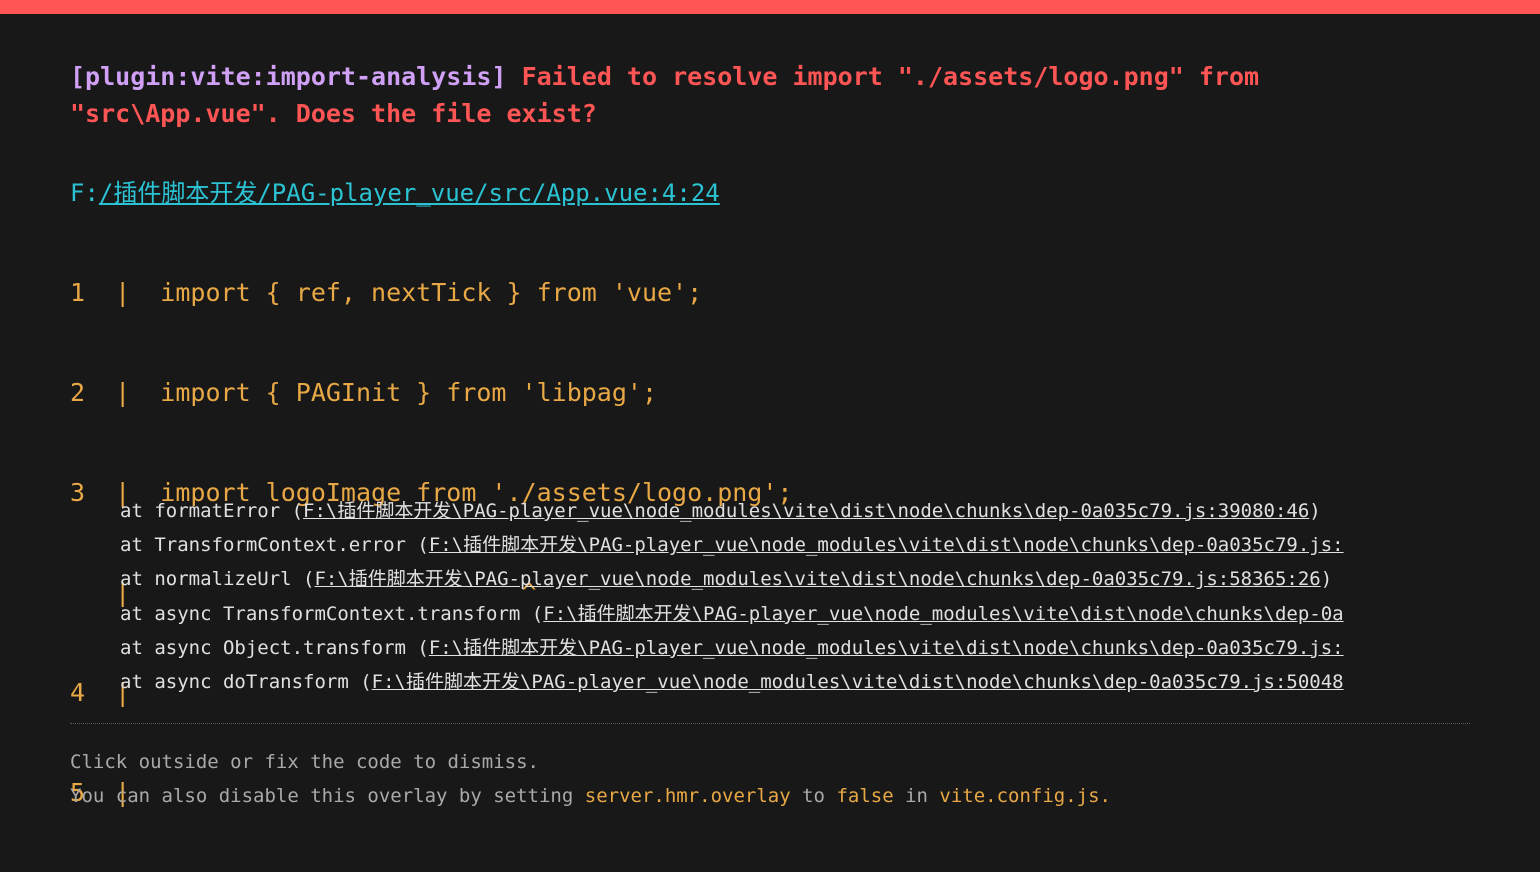 The height and width of the screenshot is (872, 1540). I want to click on stack-function: at normalizeUrl (, so click(217, 579).